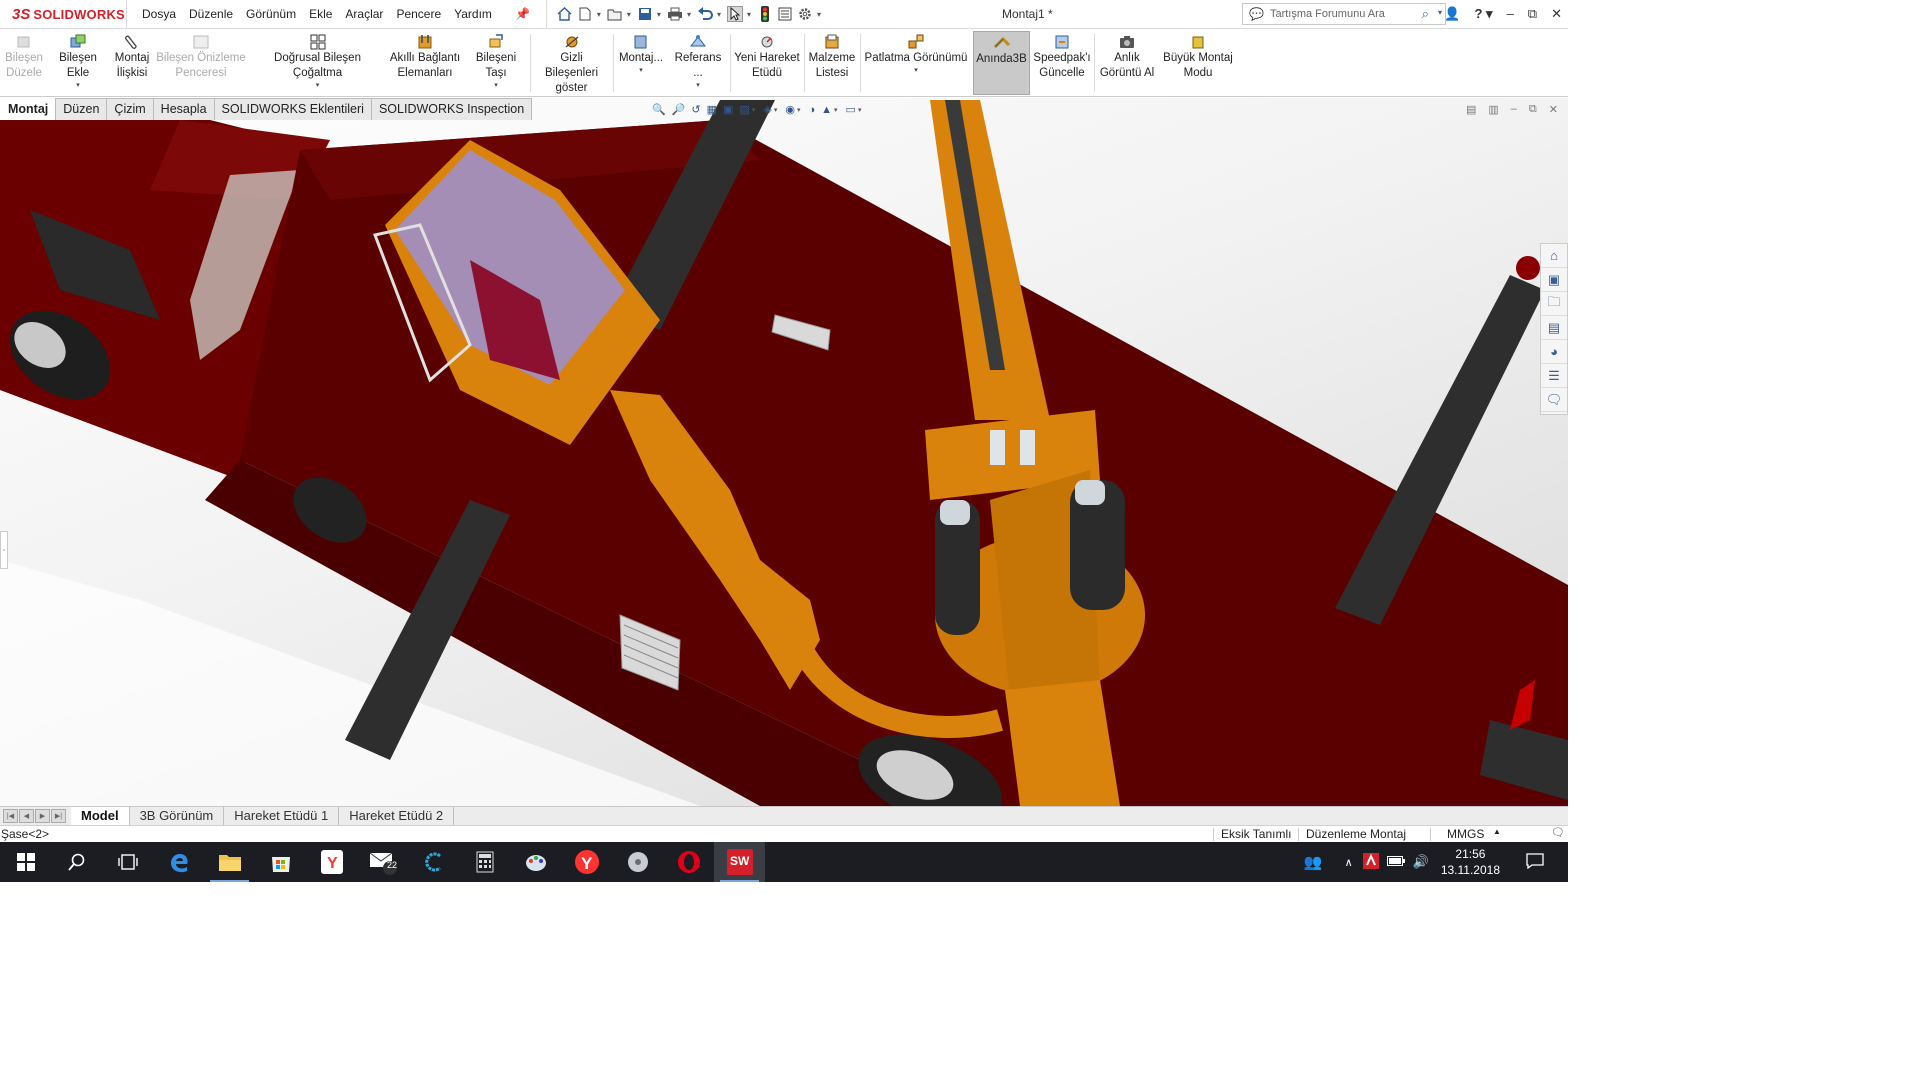 The height and width of the screenshot is (1080, 1920). What do you see at coordinates (728, 109) in the screenshot?
I see `dynamic-annotation-icon: ▣` at bounding box center [728, 109].